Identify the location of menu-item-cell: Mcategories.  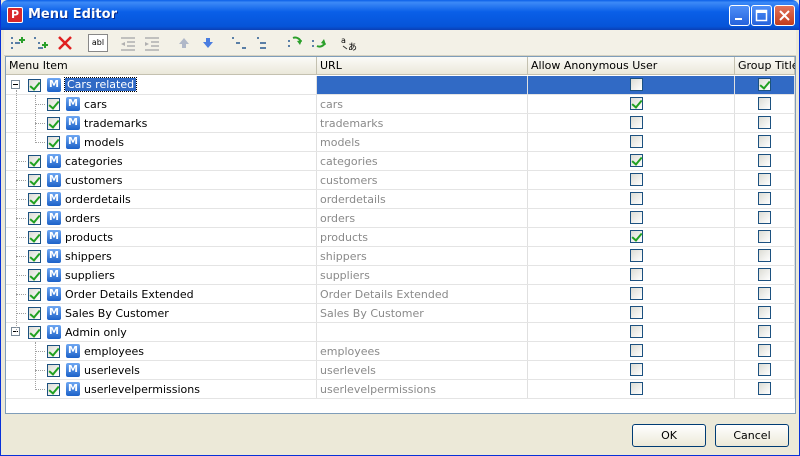
(161, 161).